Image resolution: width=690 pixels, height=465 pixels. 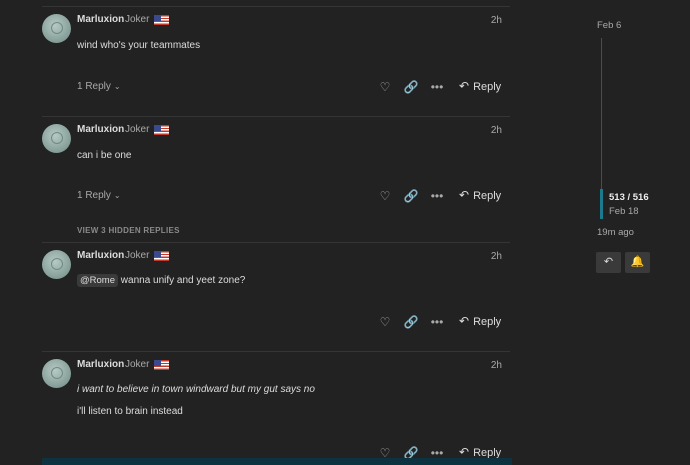 I want to click on timeline-last-activity: 19m ago, so click(x=615, y=232).